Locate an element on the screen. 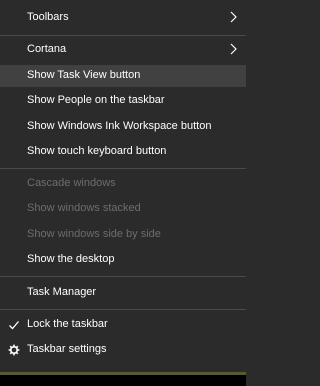 The width and height of the screenshot is (320, 386). menu-item-show-windows-side-by-side: Show windows side by side is located at coordinates (123, 235).